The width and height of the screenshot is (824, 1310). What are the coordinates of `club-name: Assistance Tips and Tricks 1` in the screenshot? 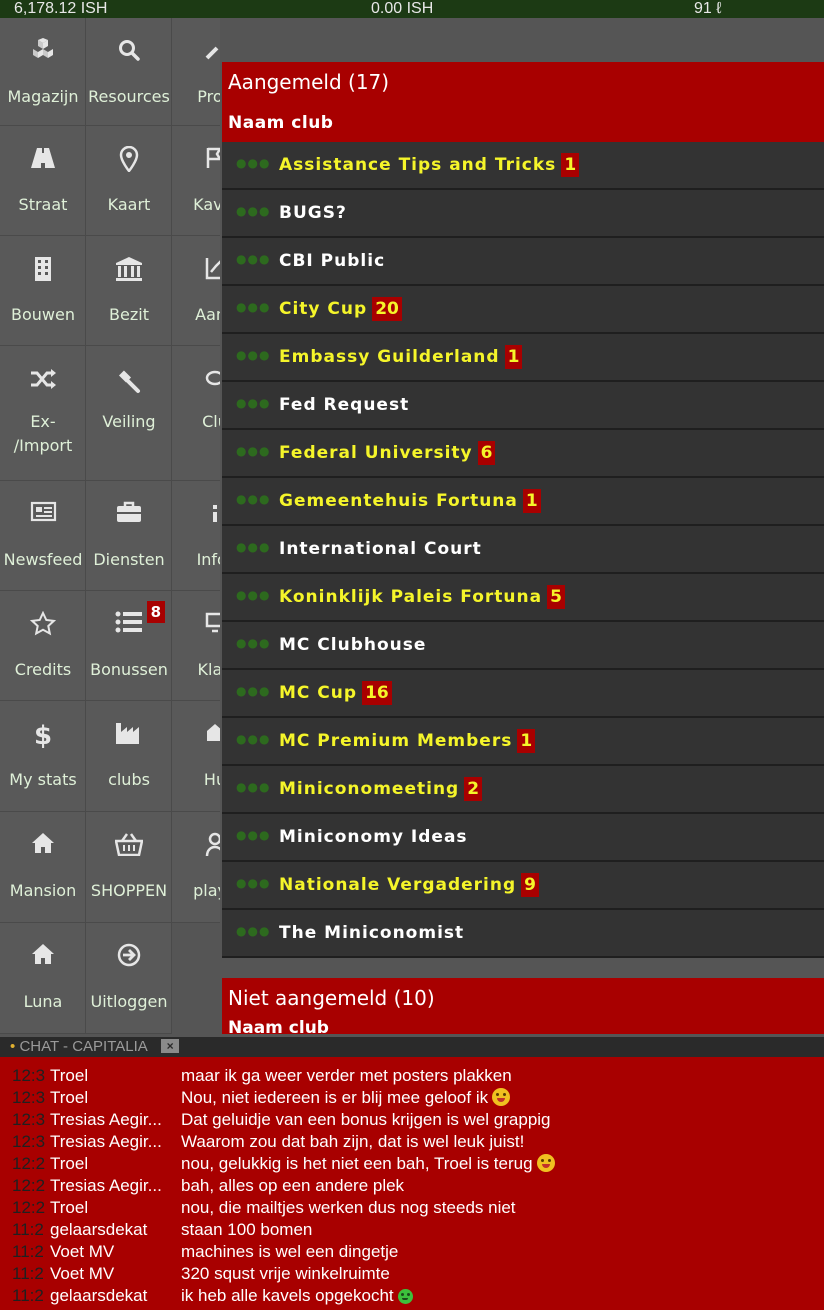 It's located at (429, 165).